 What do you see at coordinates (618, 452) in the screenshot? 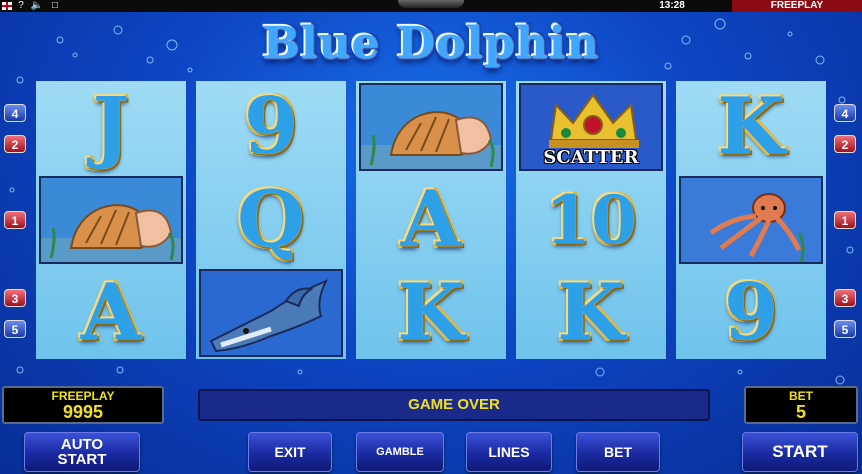
I see `bet-button: BET` at bounding box center [618, 452].